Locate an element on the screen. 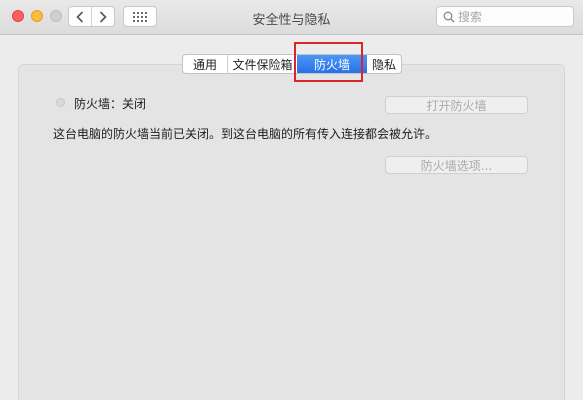 This screenshot has height=400, width=583. tab-firewall: 防火墙 is located at coordinates (332, 64).